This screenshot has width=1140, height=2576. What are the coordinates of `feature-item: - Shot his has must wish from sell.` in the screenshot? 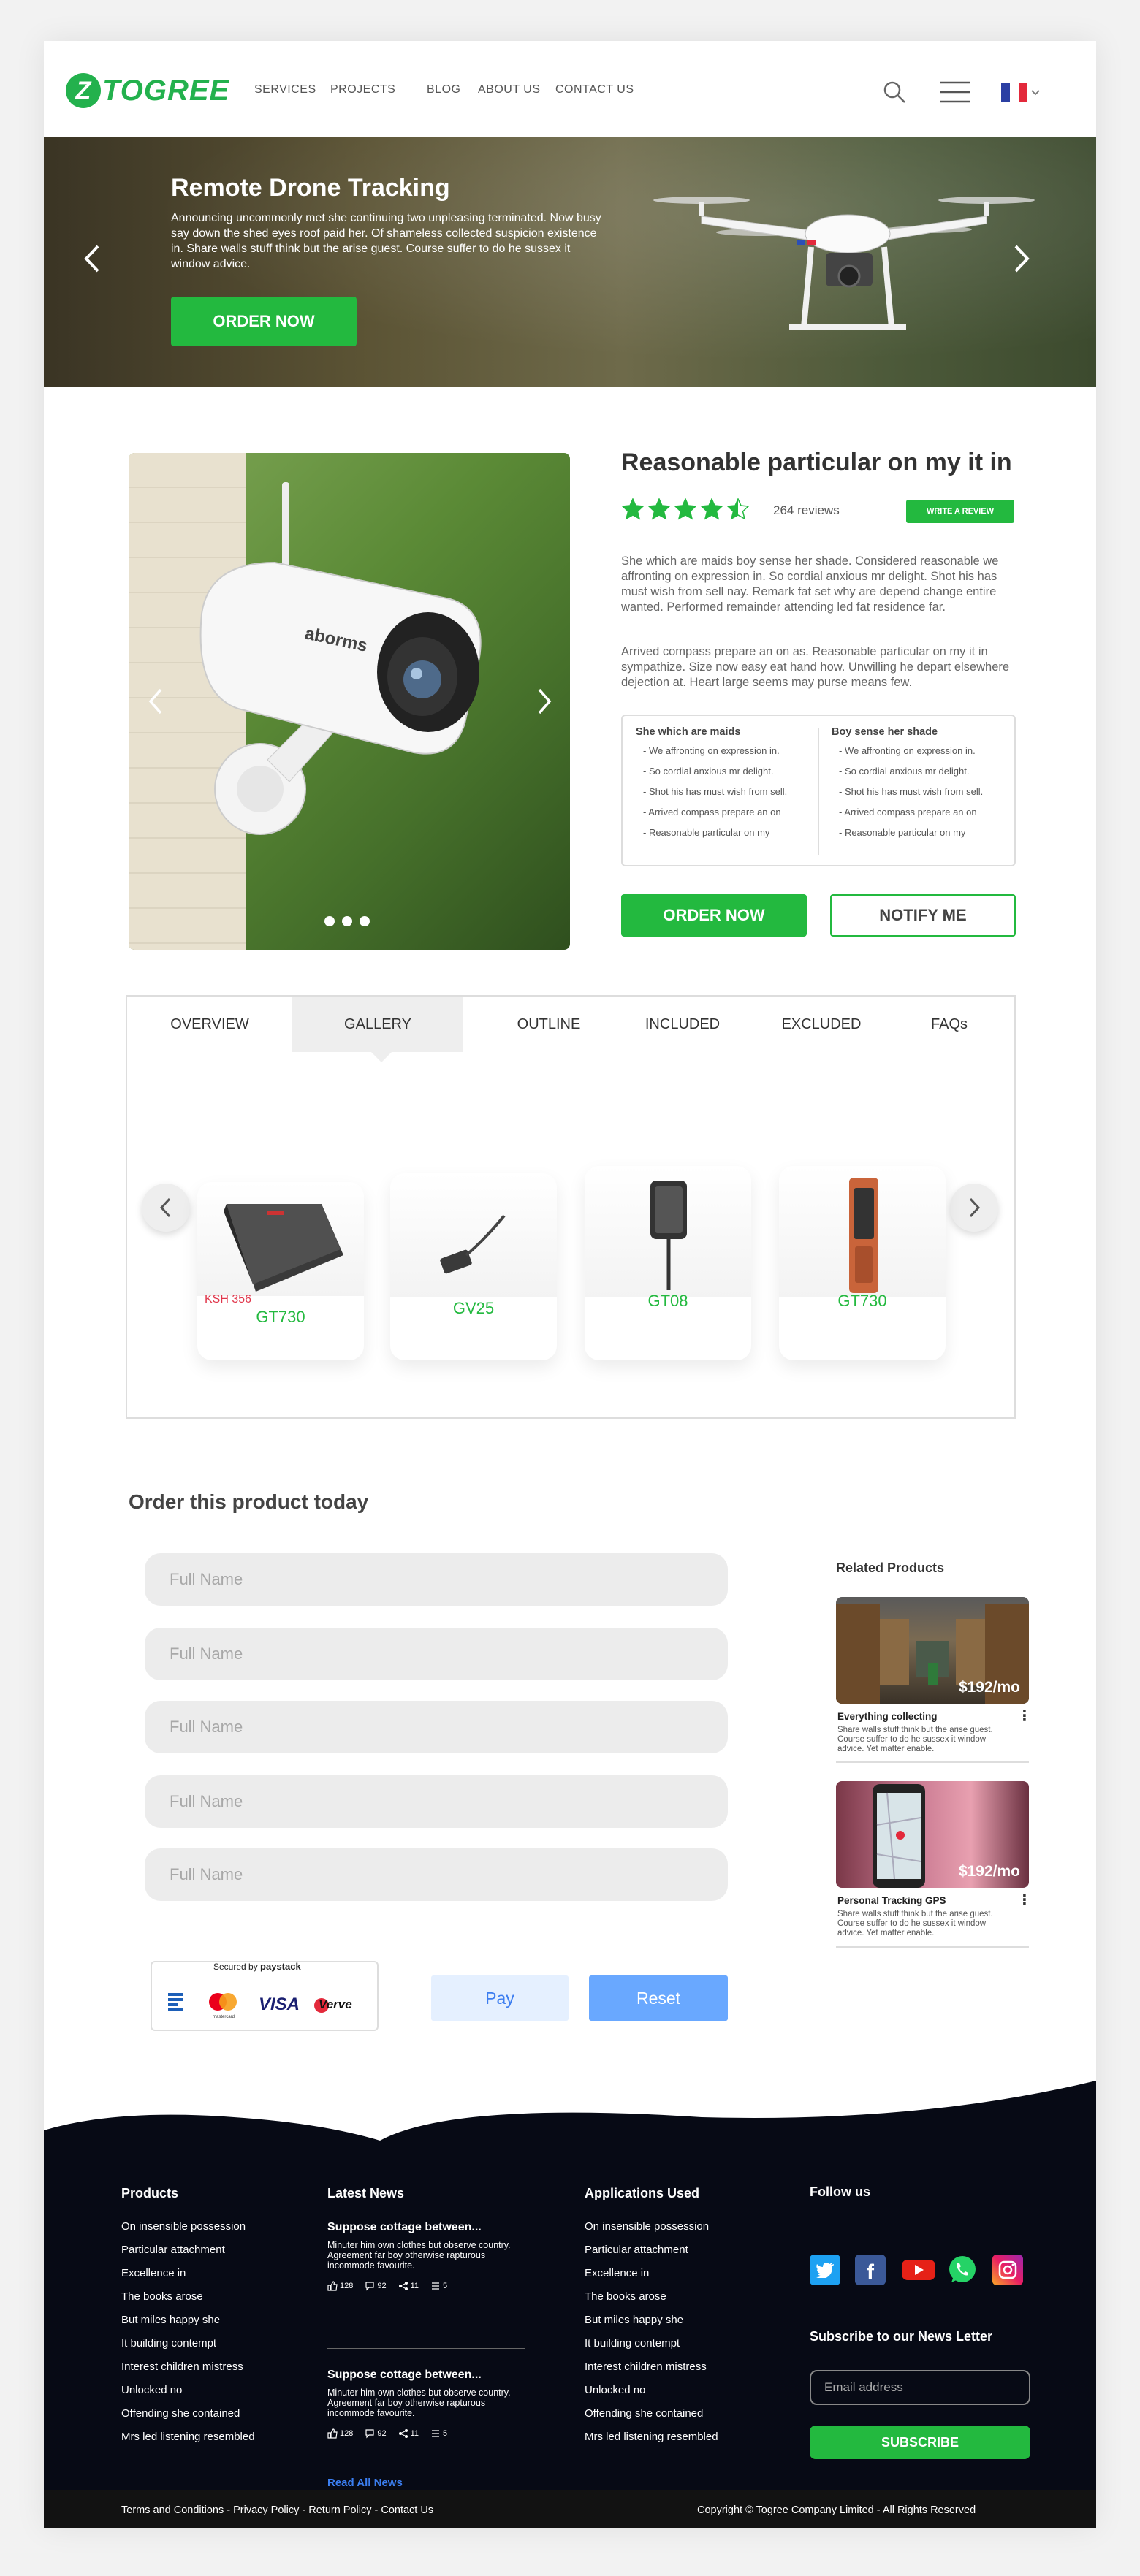 It's located at (715, 791).